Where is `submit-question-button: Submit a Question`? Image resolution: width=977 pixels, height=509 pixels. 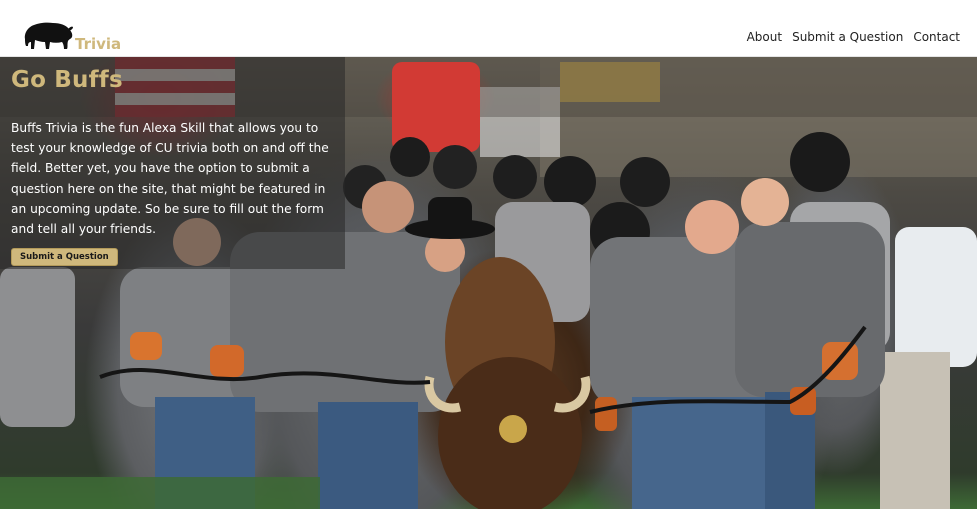
submit-question-button: Submit a Question is located at coordinates (64, 257).